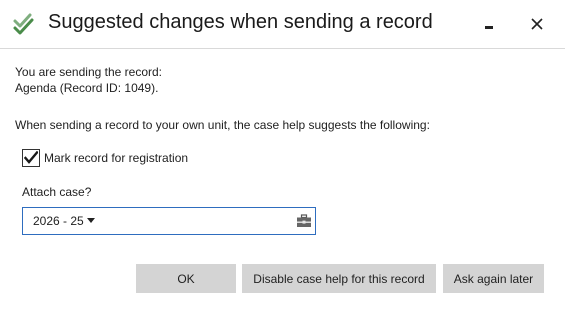 The width and height of the screenshot is (565, 318). Describe the element at coordinates (489, 27) in the screenshot. I see `minimize-icon` at that location.